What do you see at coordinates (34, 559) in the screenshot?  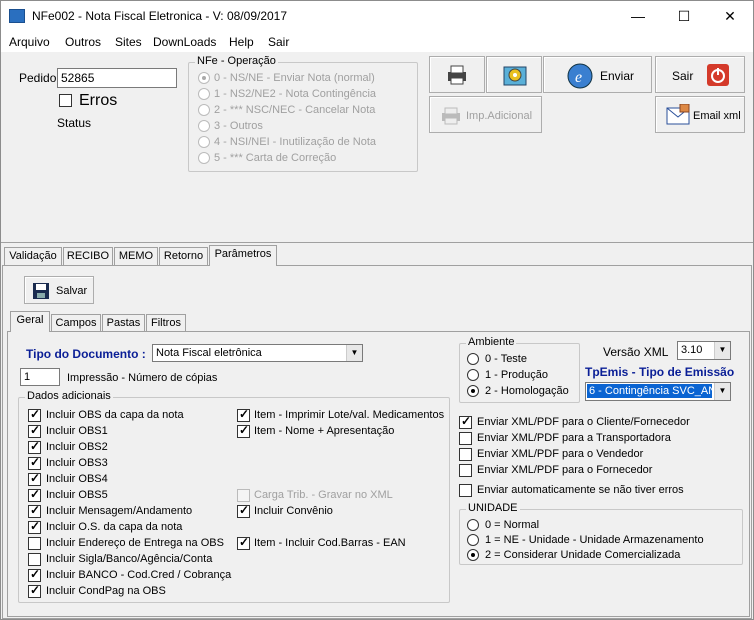 I see `cb-sigla-banco` at bounding box center [34, 559].